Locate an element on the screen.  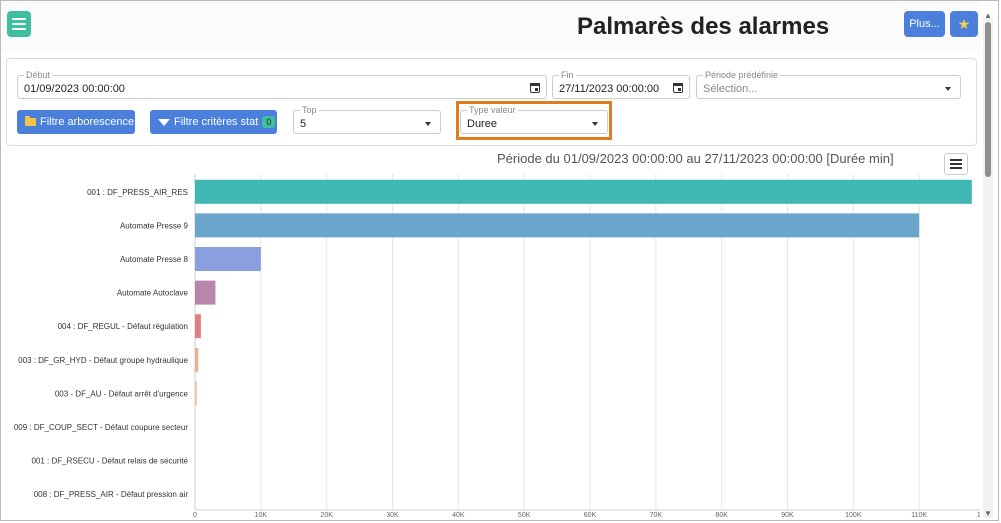
x-tick-label: 120K is located at coordinates (978, 515).